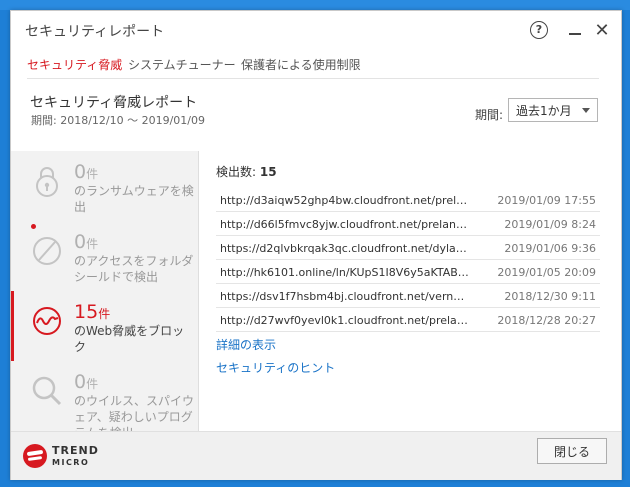 The image size is (630, 487). I want to click on detection-time: 2018/12/30 9:11, so click(550, 296).